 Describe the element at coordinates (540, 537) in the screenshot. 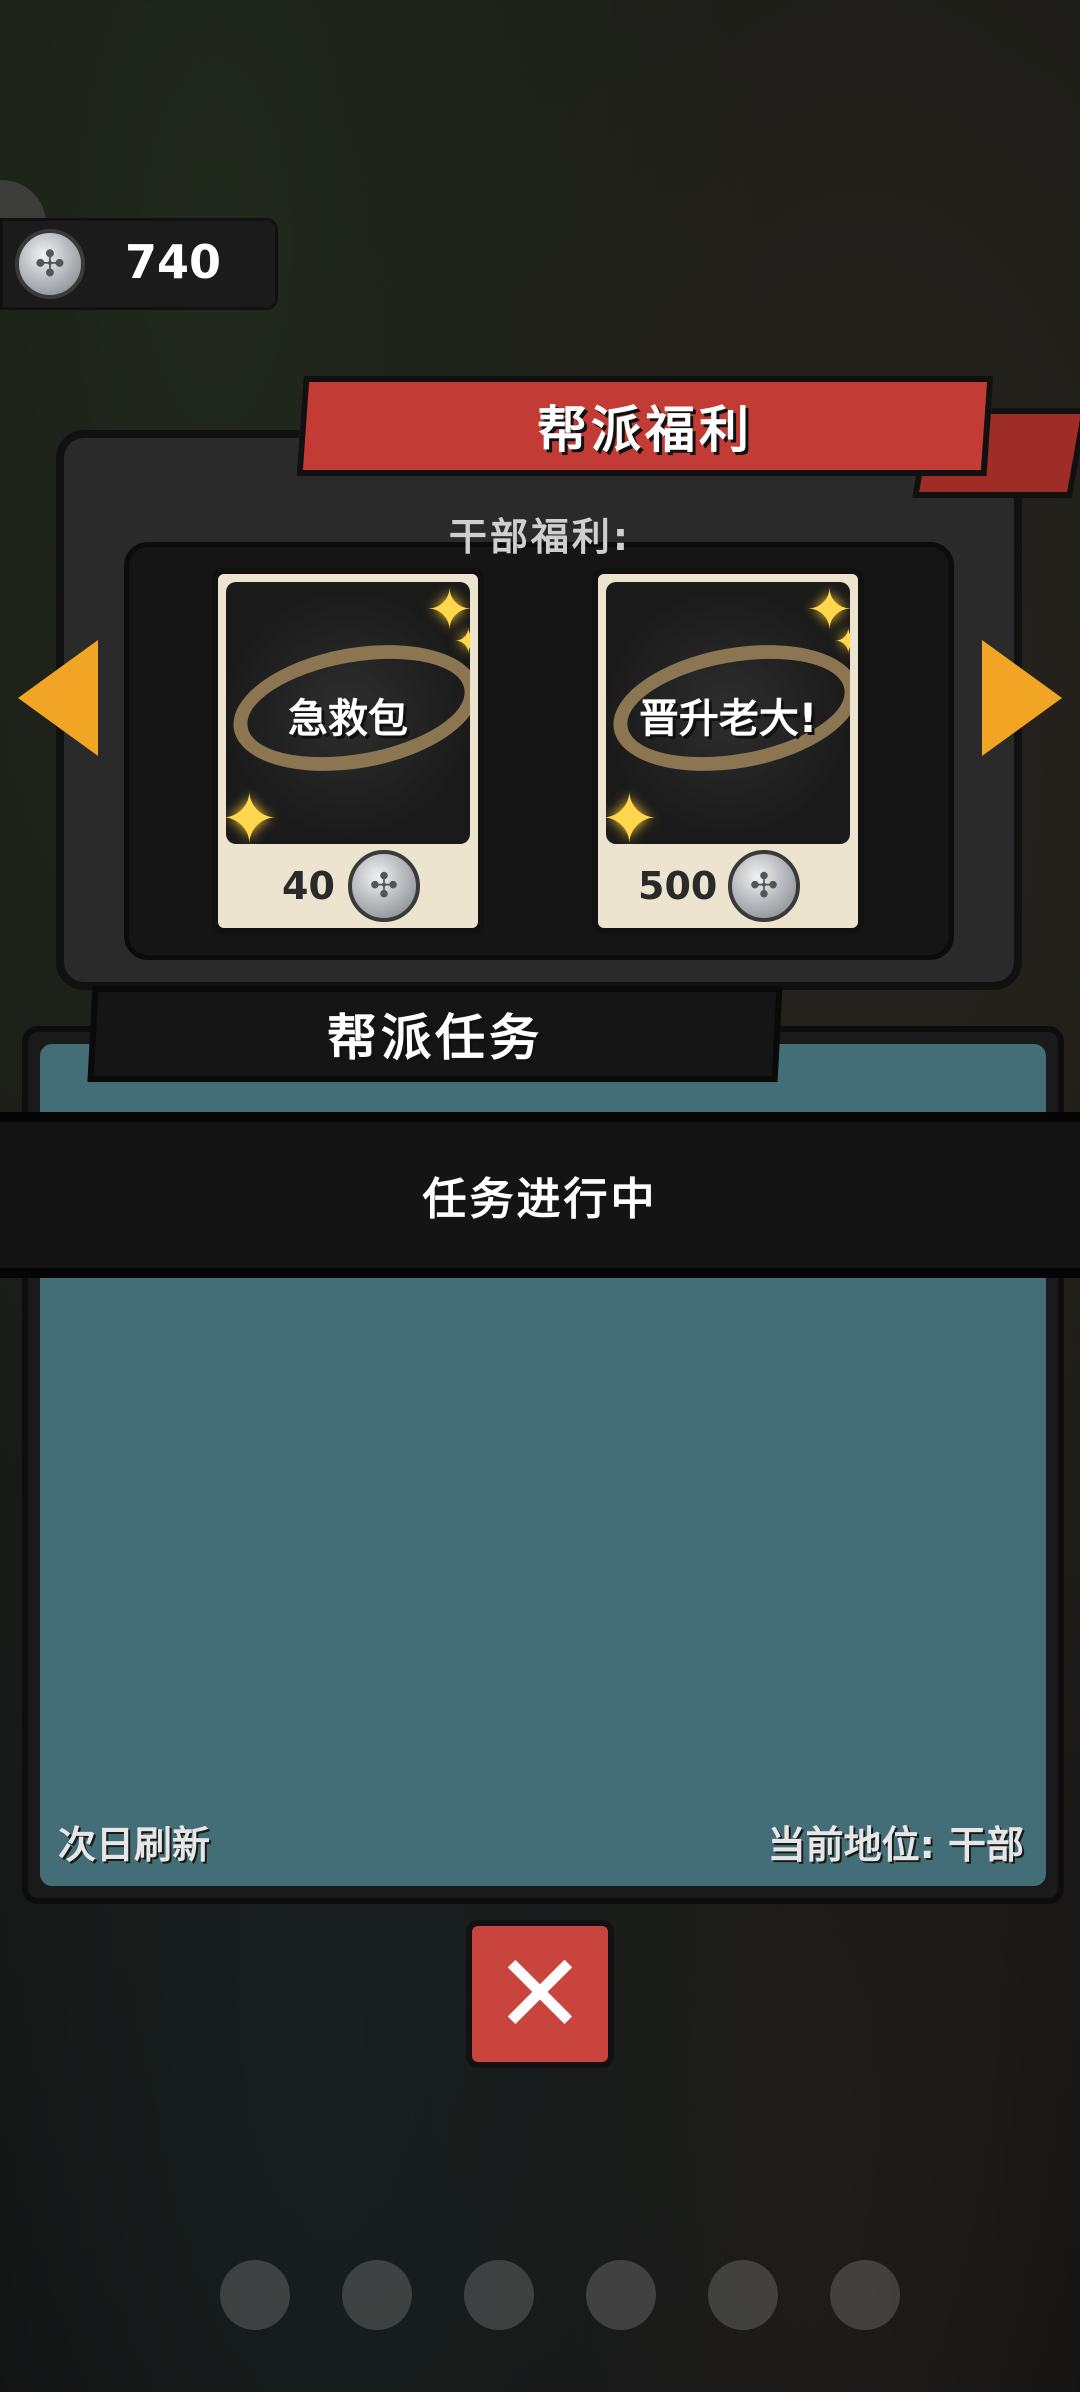

I see `welfare-subtitle: 干部福利:` at that location.